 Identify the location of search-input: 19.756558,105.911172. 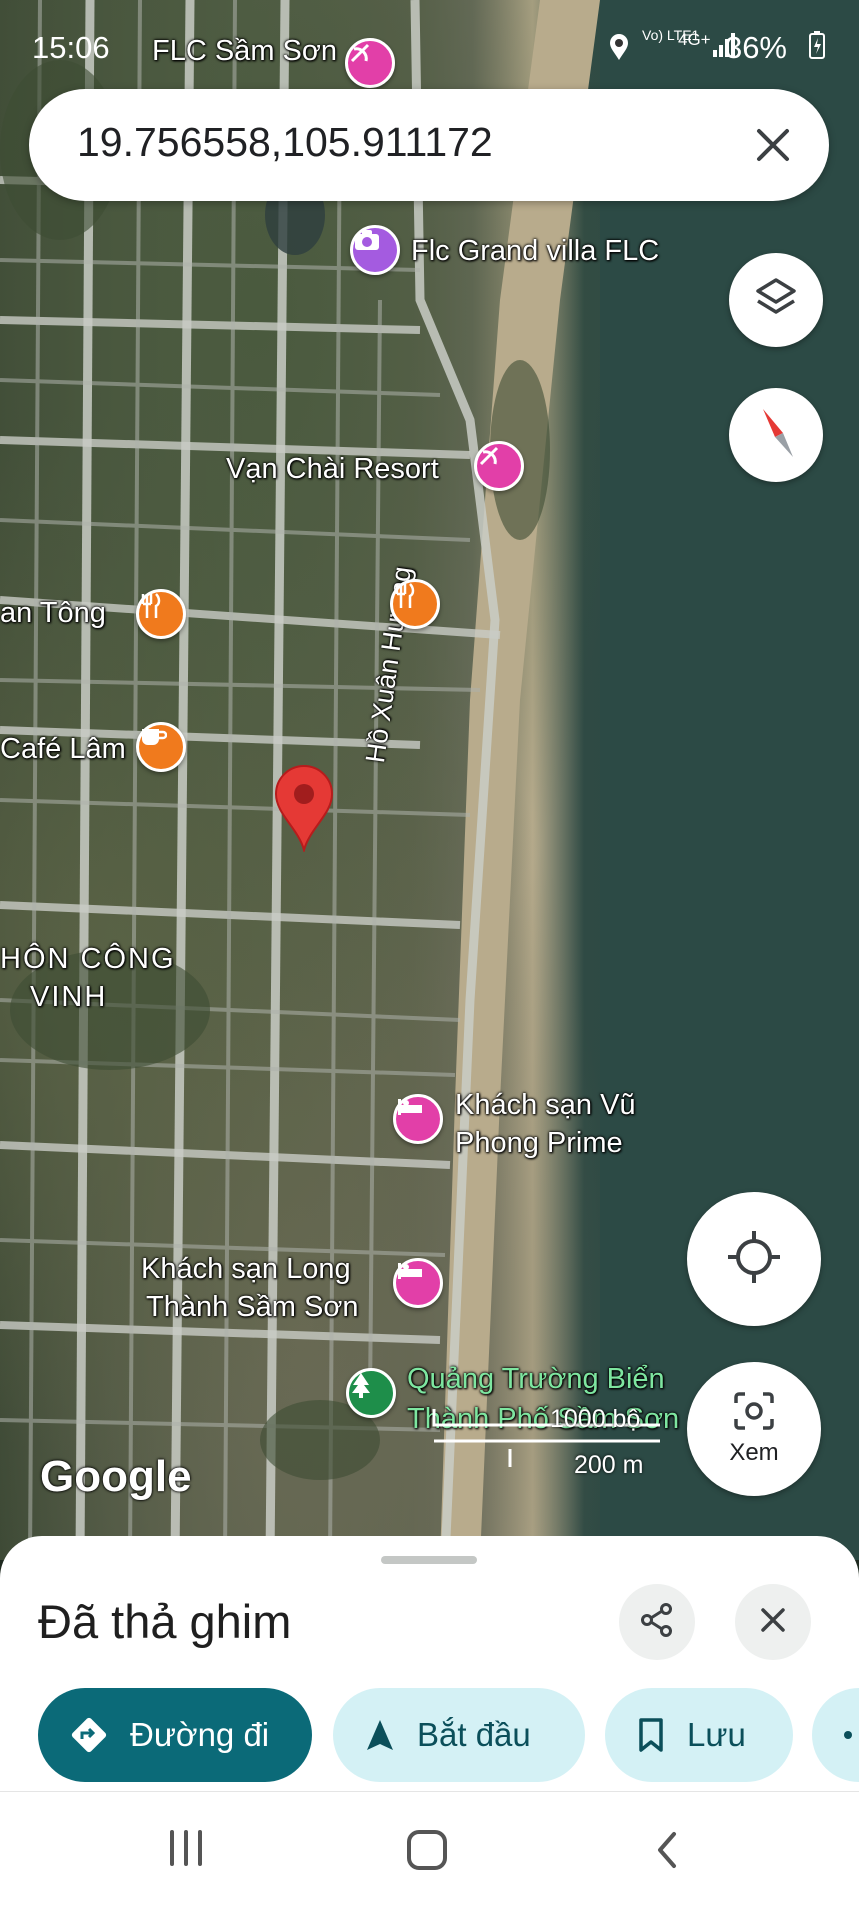
(285, 142).